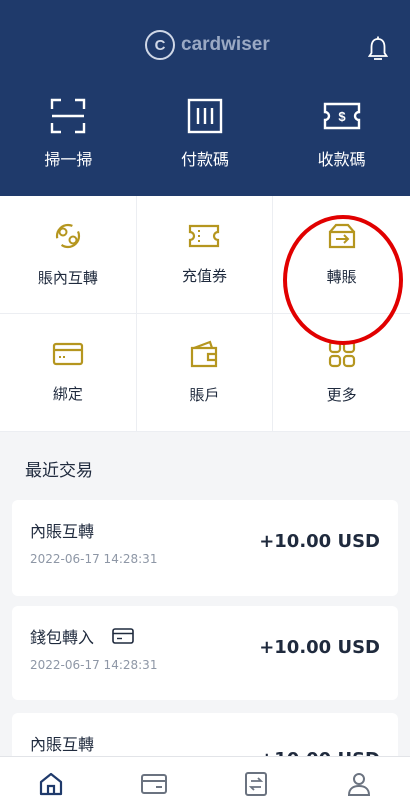 Image resolution: width=410 pixels, height=811 pixels. I want to click on transaction-row: 錢包轉入 2022-06-17 14:28:31 +10.00 USD, so click(205, 653).